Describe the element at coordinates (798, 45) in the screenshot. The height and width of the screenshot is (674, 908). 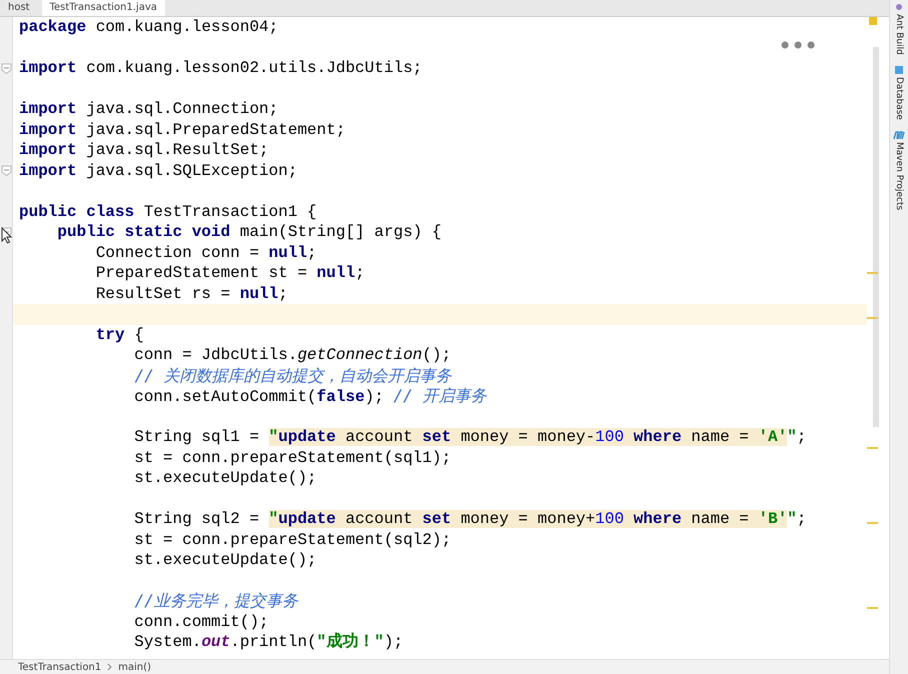
I see `more-icon` at that location.